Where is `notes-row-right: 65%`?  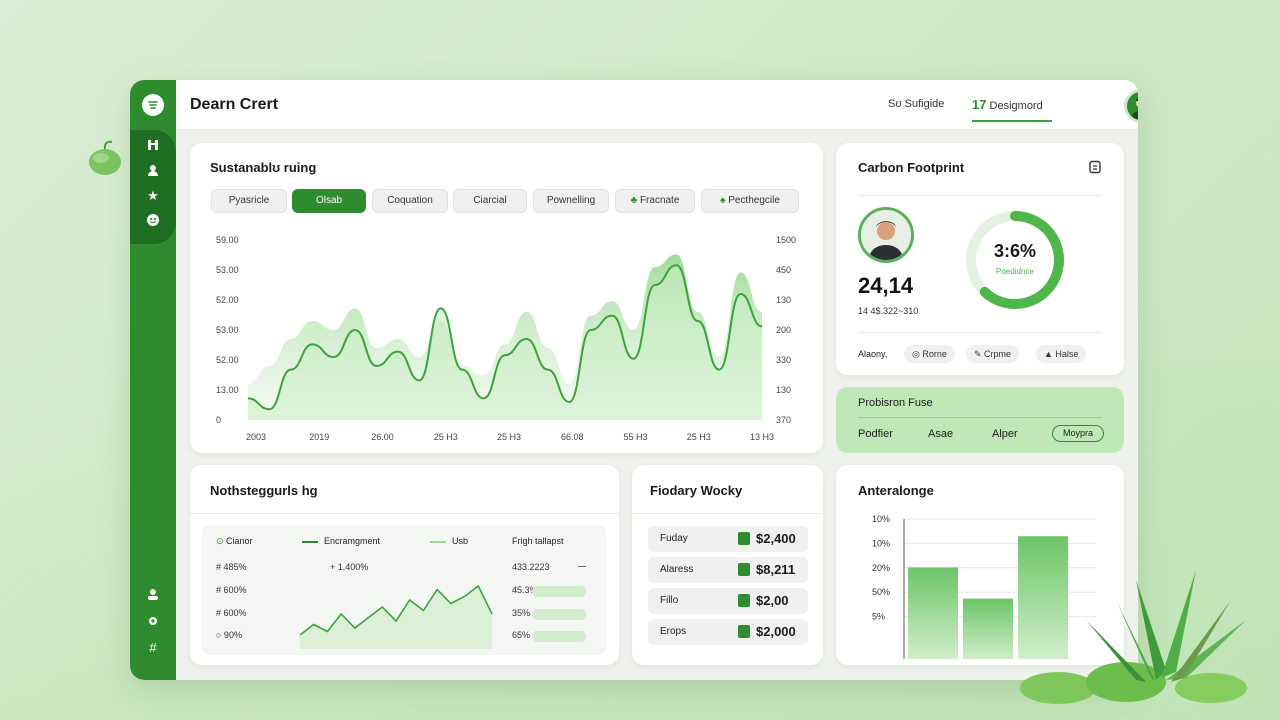 notes-row-right: 65% is located at coordinates (521, 635).